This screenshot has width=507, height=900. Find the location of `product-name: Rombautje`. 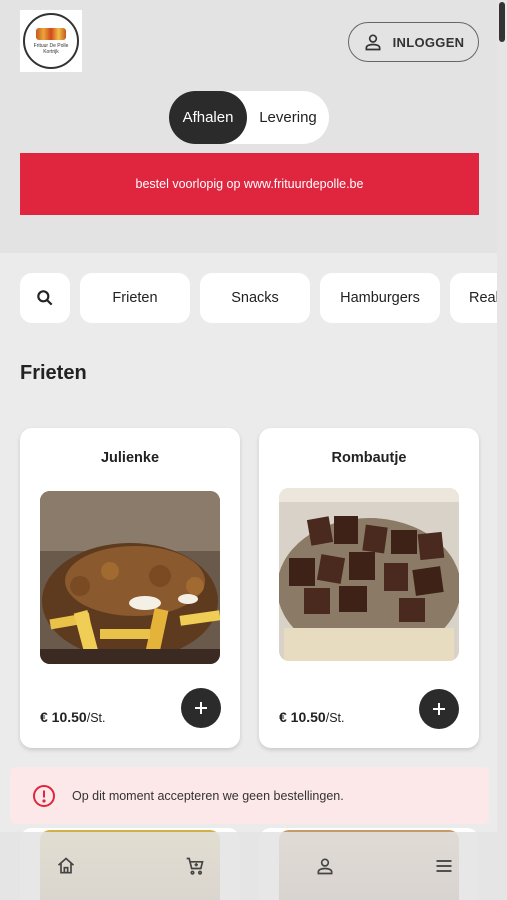

product-name: Rombautje is located at coordinates (369, 458).